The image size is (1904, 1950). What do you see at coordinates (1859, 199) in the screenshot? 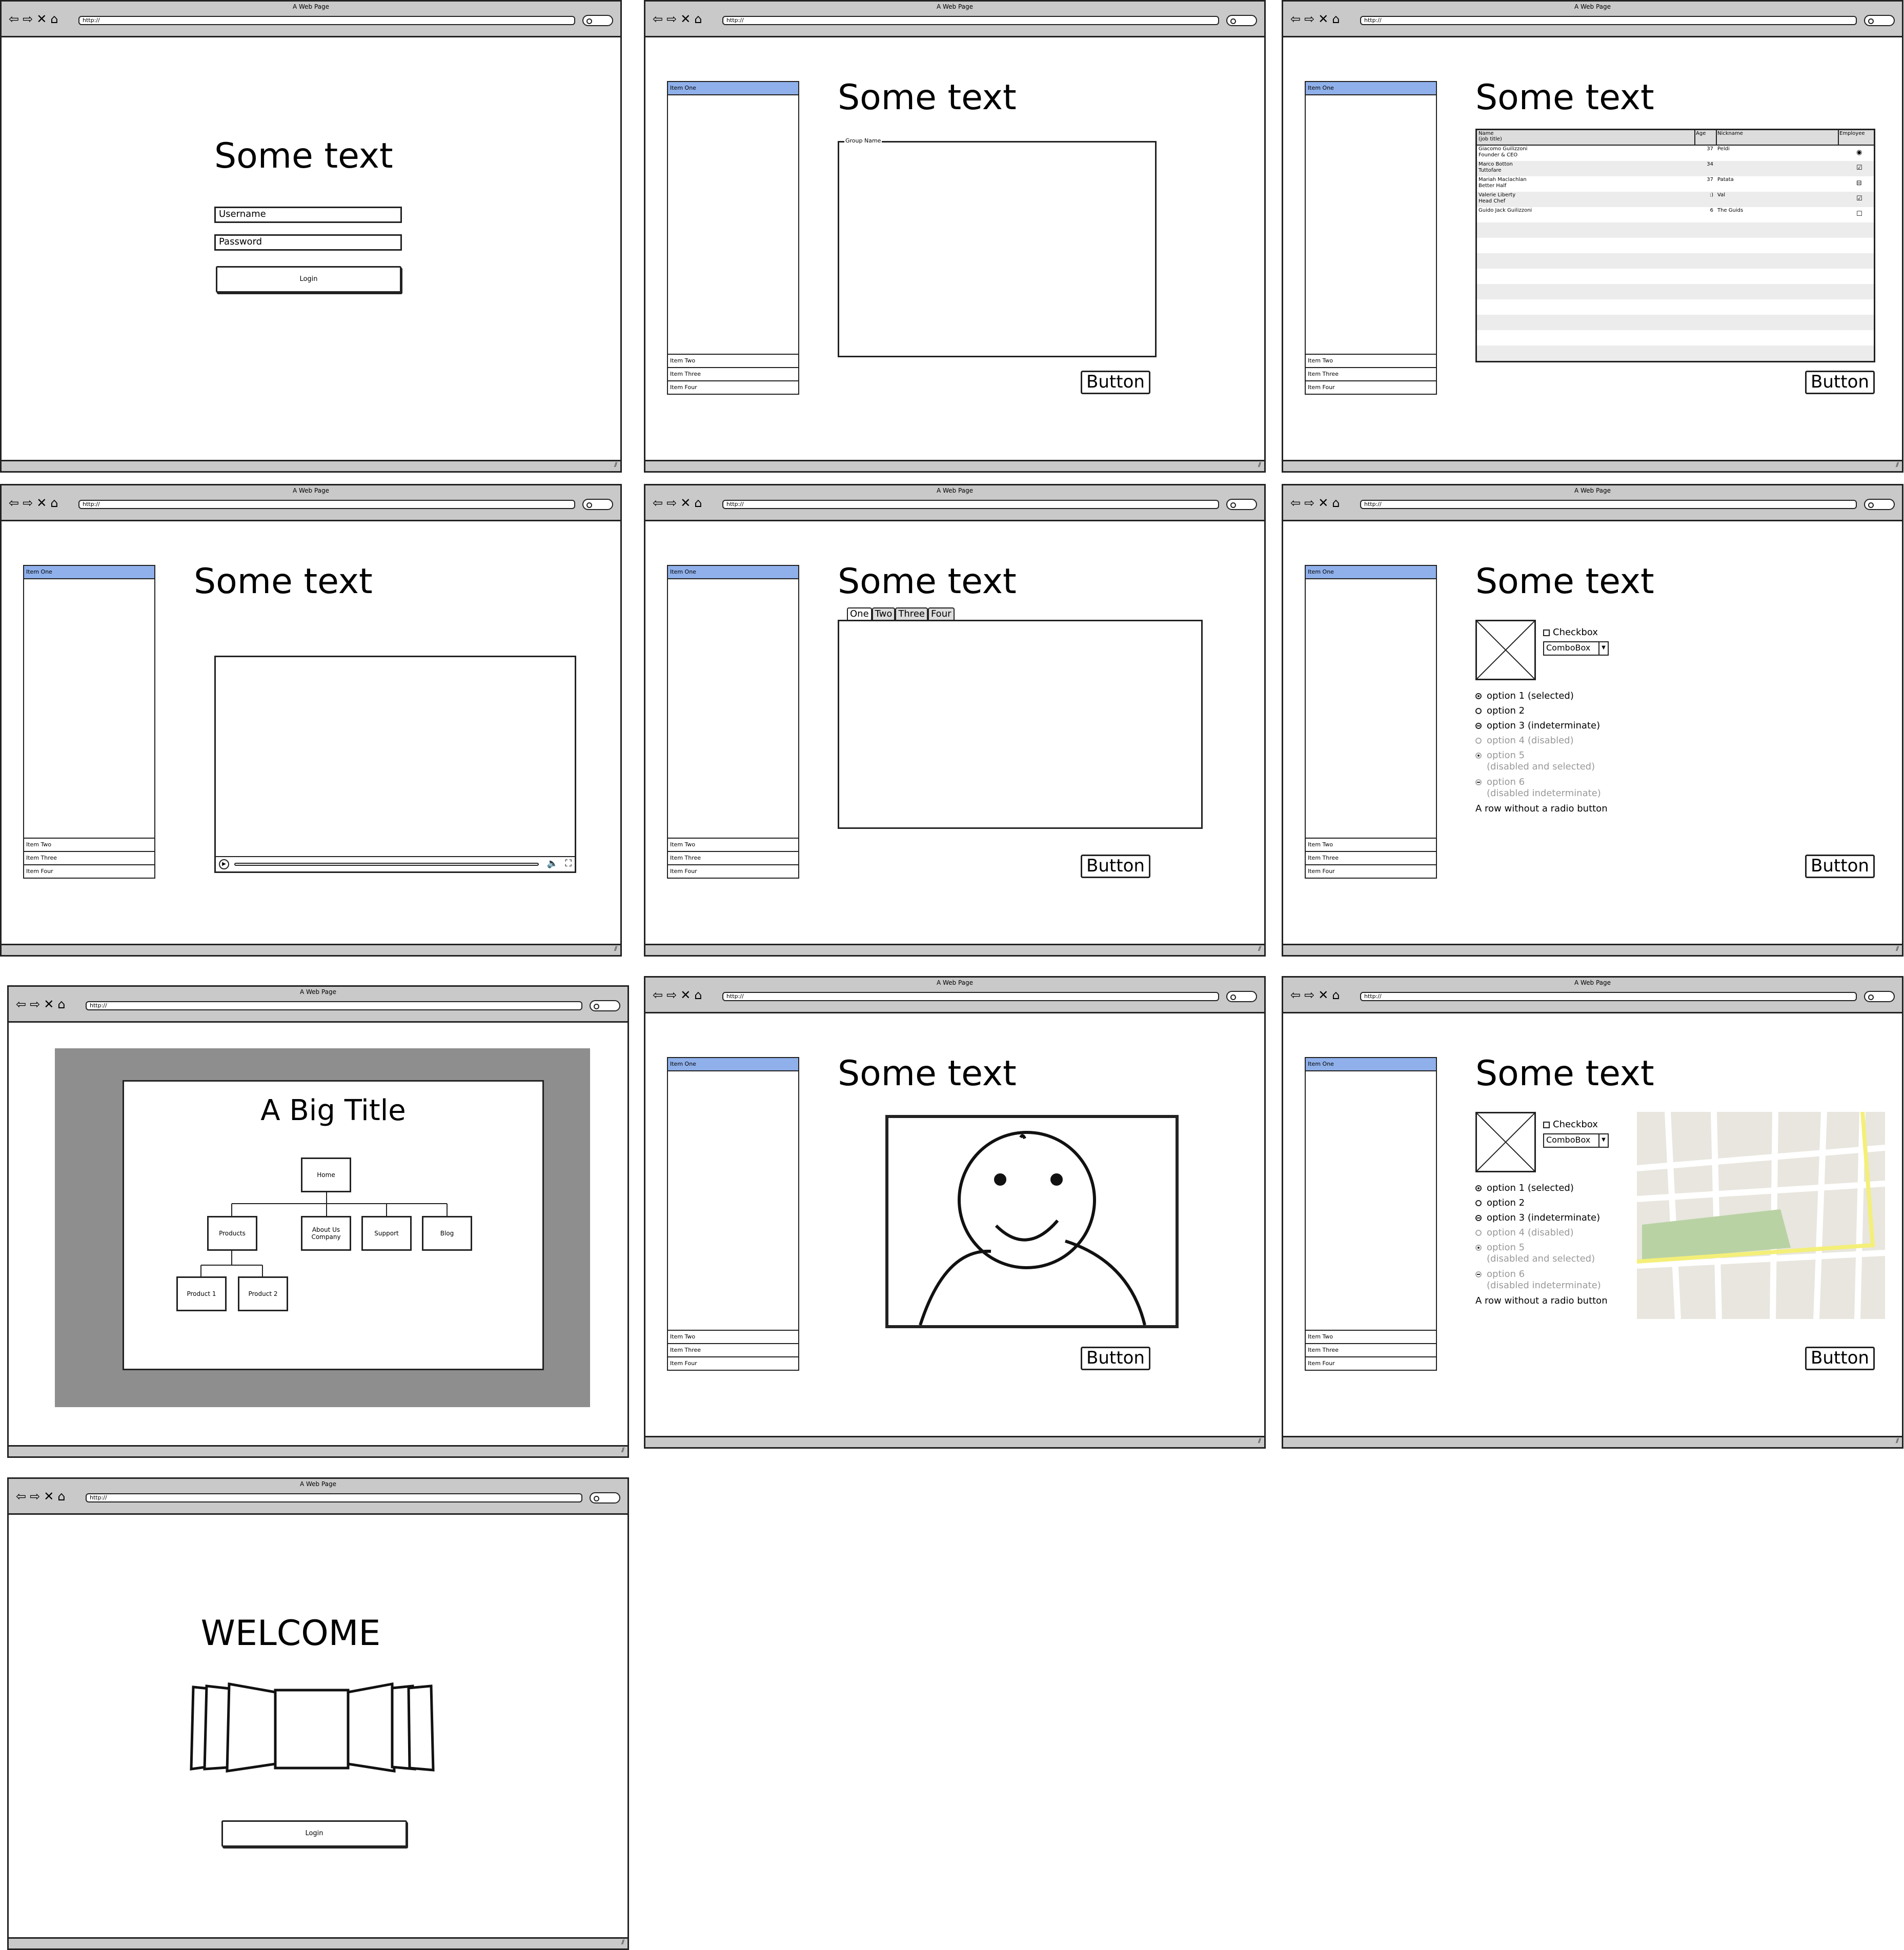
I see `employee-checkbox: ☑` at bounding box center [1859, 199].